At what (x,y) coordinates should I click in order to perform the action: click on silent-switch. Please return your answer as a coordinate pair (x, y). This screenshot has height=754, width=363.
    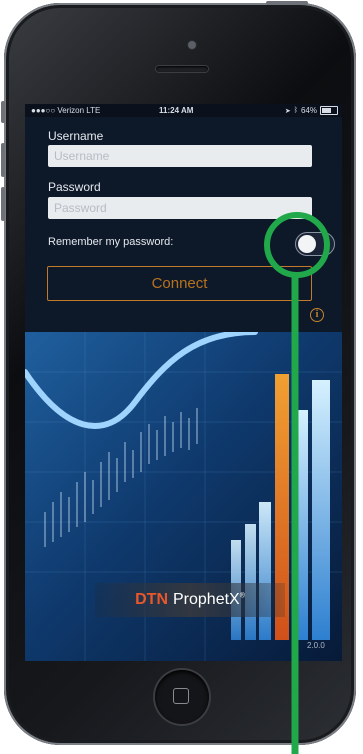
    Looking at the image, I should click on (3, 112).